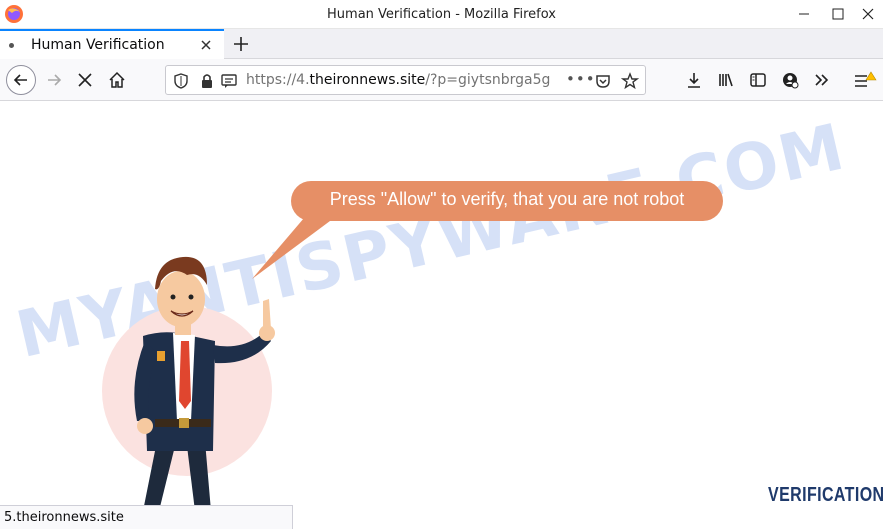  I want to click on tab-loading-indicator, so click(11, 45).